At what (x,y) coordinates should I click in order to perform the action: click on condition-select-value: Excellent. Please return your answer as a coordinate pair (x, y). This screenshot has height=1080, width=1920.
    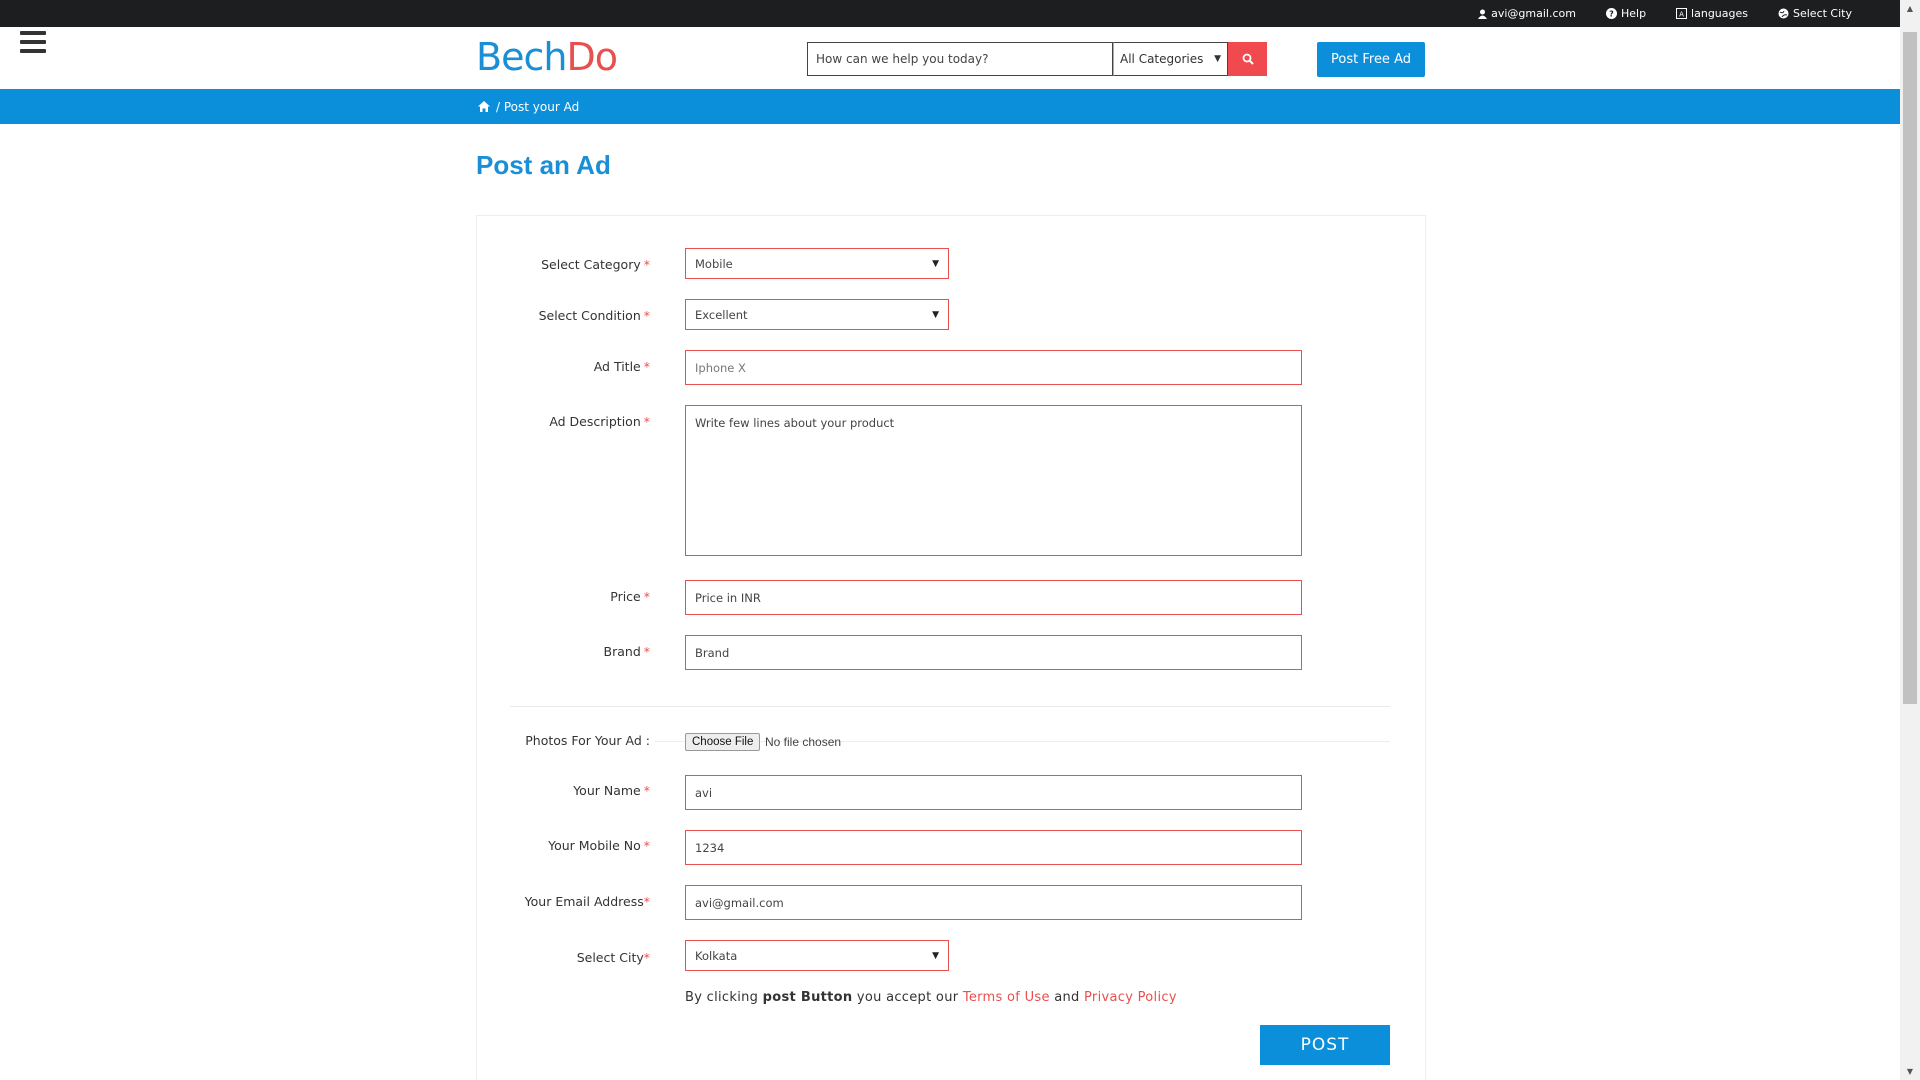
    Looking at the image, I should click on (721, 314).